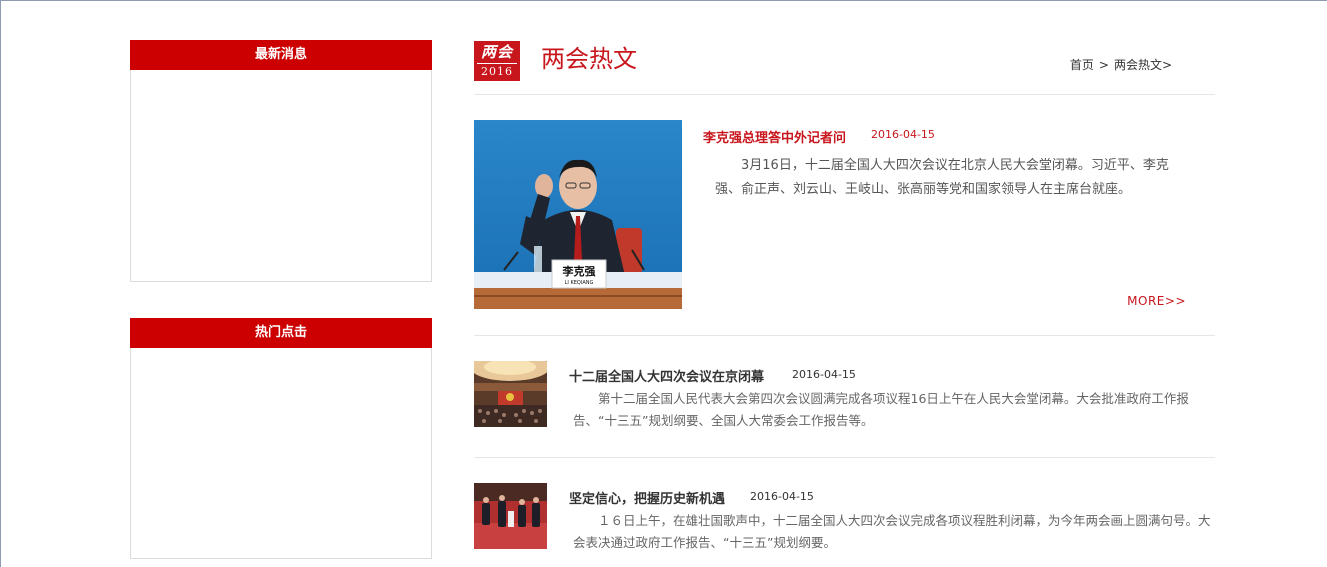 This screenshot has height=567, width=1327. Describe the element at coordinates (1156, 301) in the screenshot. I see `more-link: MORE>>` at that location.